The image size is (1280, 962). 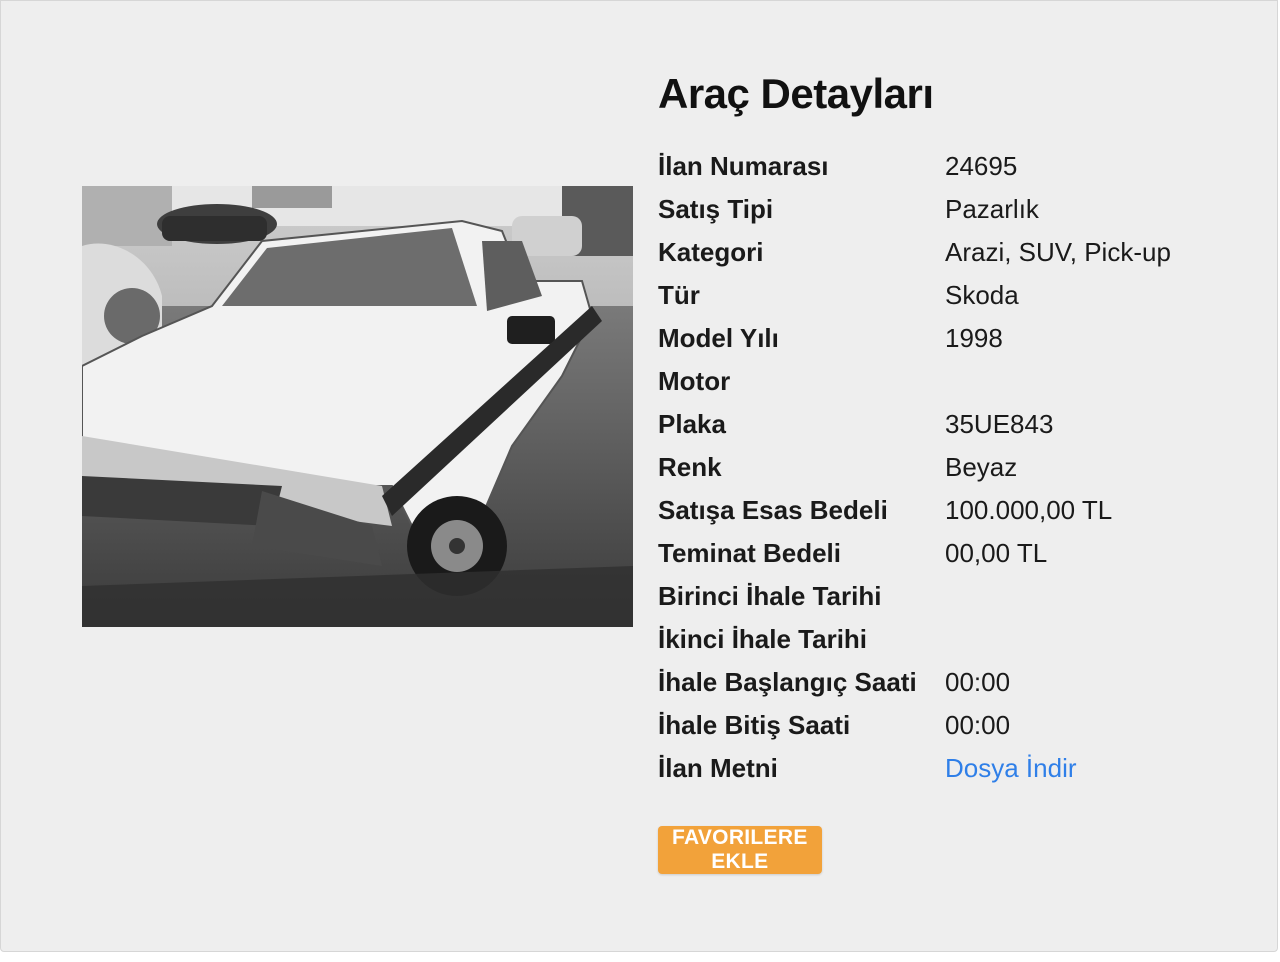 What do you see at coordinates (1058, 252) in the screenshot?
I see `detail-value: Arazi, SUV, Pick-up` at bounding box center [1058, 252].